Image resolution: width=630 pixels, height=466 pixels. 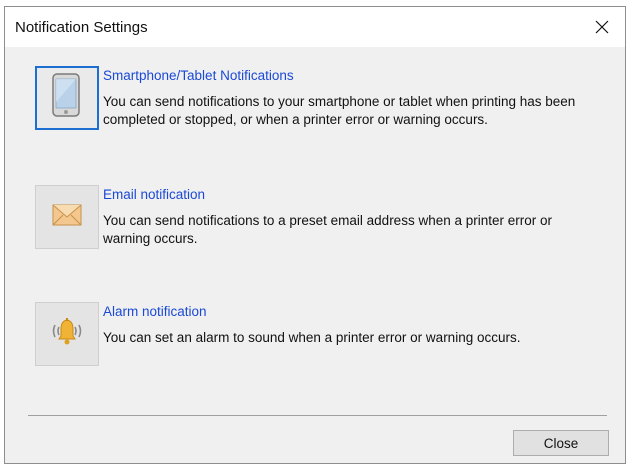 I want to click on close-icon, so click(x=602, y=27).